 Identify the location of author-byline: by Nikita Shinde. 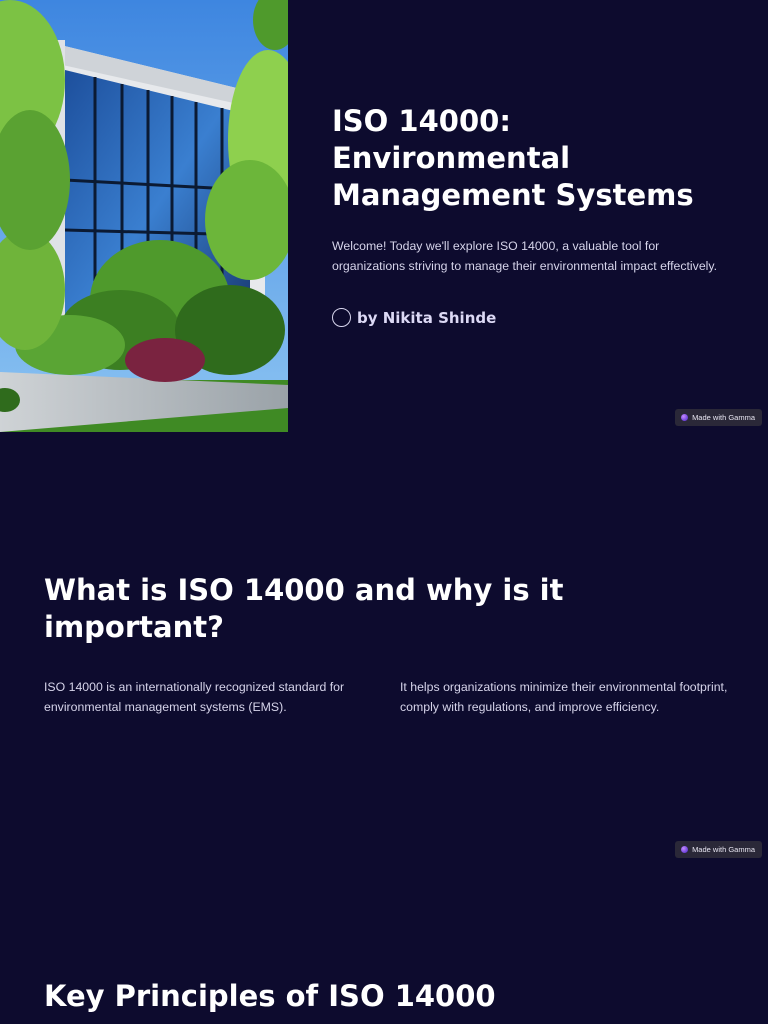
(414, 317).